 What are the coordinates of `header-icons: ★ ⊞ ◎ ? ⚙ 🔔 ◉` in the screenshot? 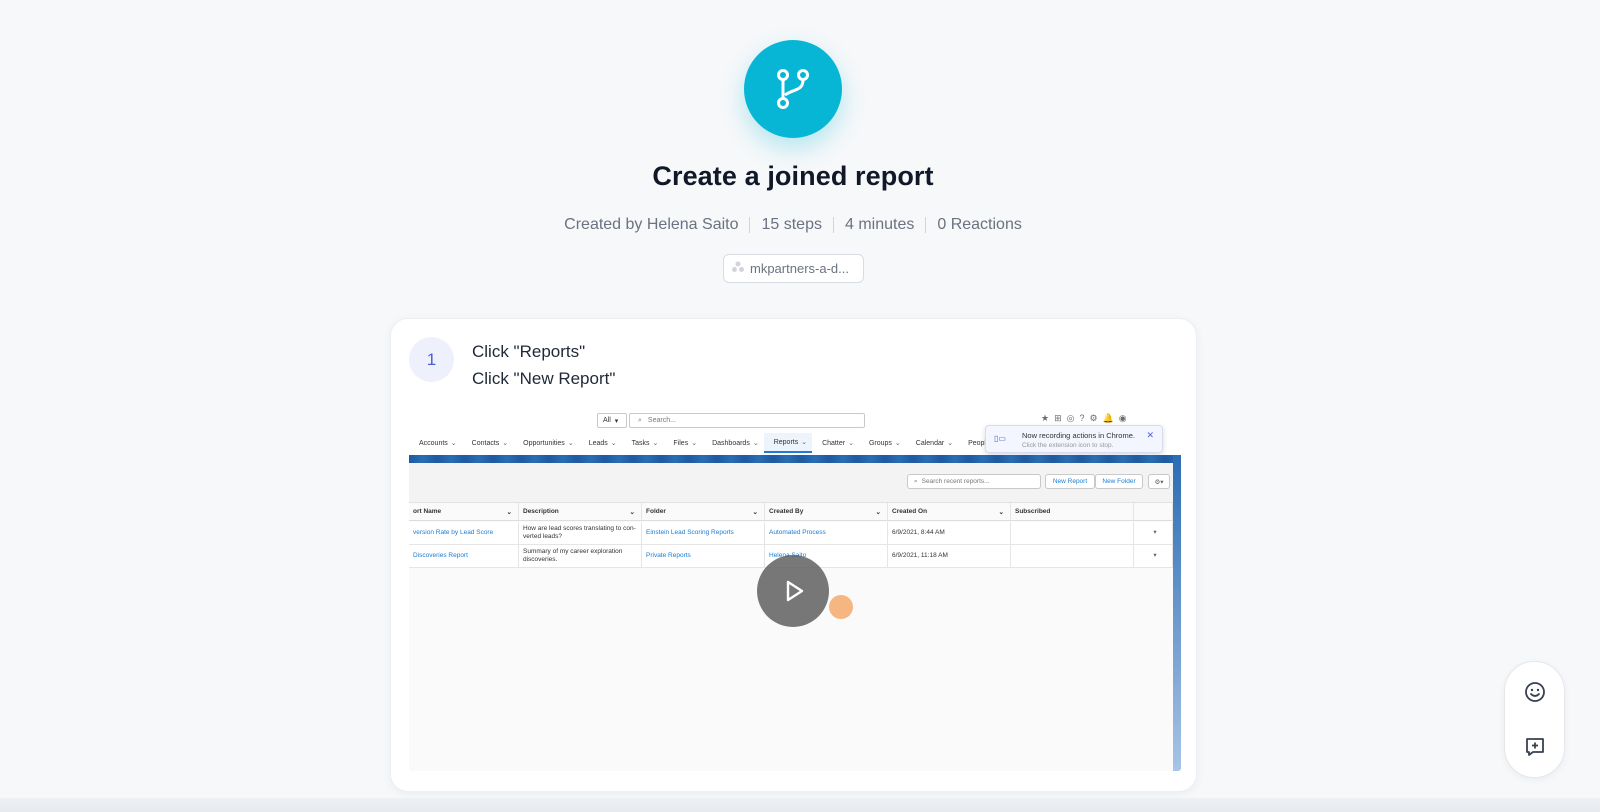 It's located at (1084, 418).